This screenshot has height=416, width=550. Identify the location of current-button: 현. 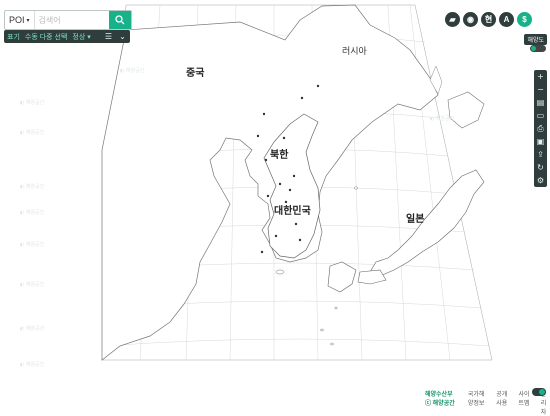
(488, 19).